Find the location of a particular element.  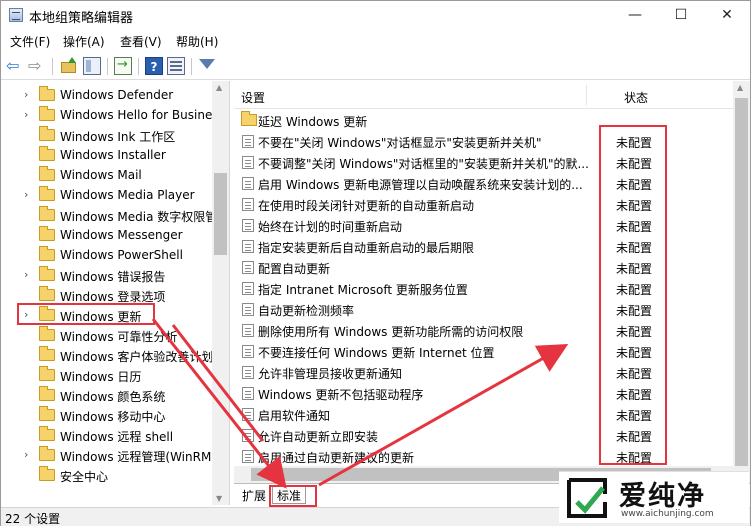

list-item-label: 允许非管理员接收更新通知 is located at coordinates (330, 374).